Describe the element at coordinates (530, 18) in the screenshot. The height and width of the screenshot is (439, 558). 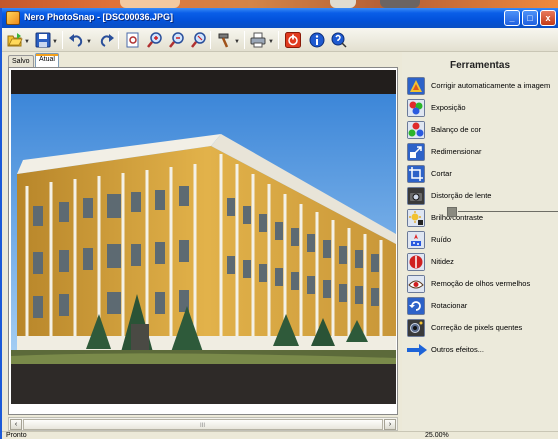
I see `maximize-button: □` at that location.